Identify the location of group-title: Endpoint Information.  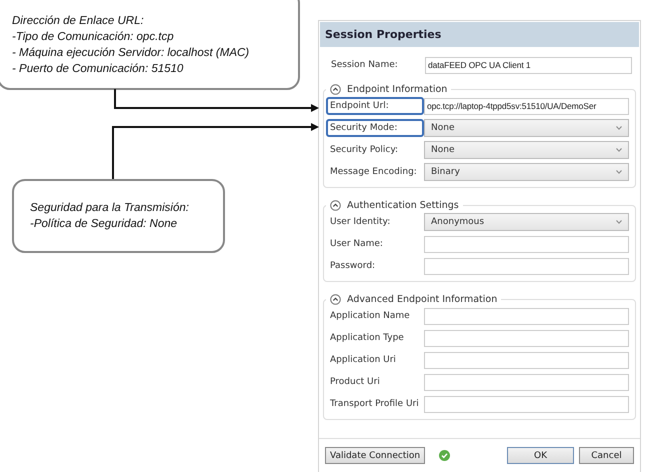
(397, 89).